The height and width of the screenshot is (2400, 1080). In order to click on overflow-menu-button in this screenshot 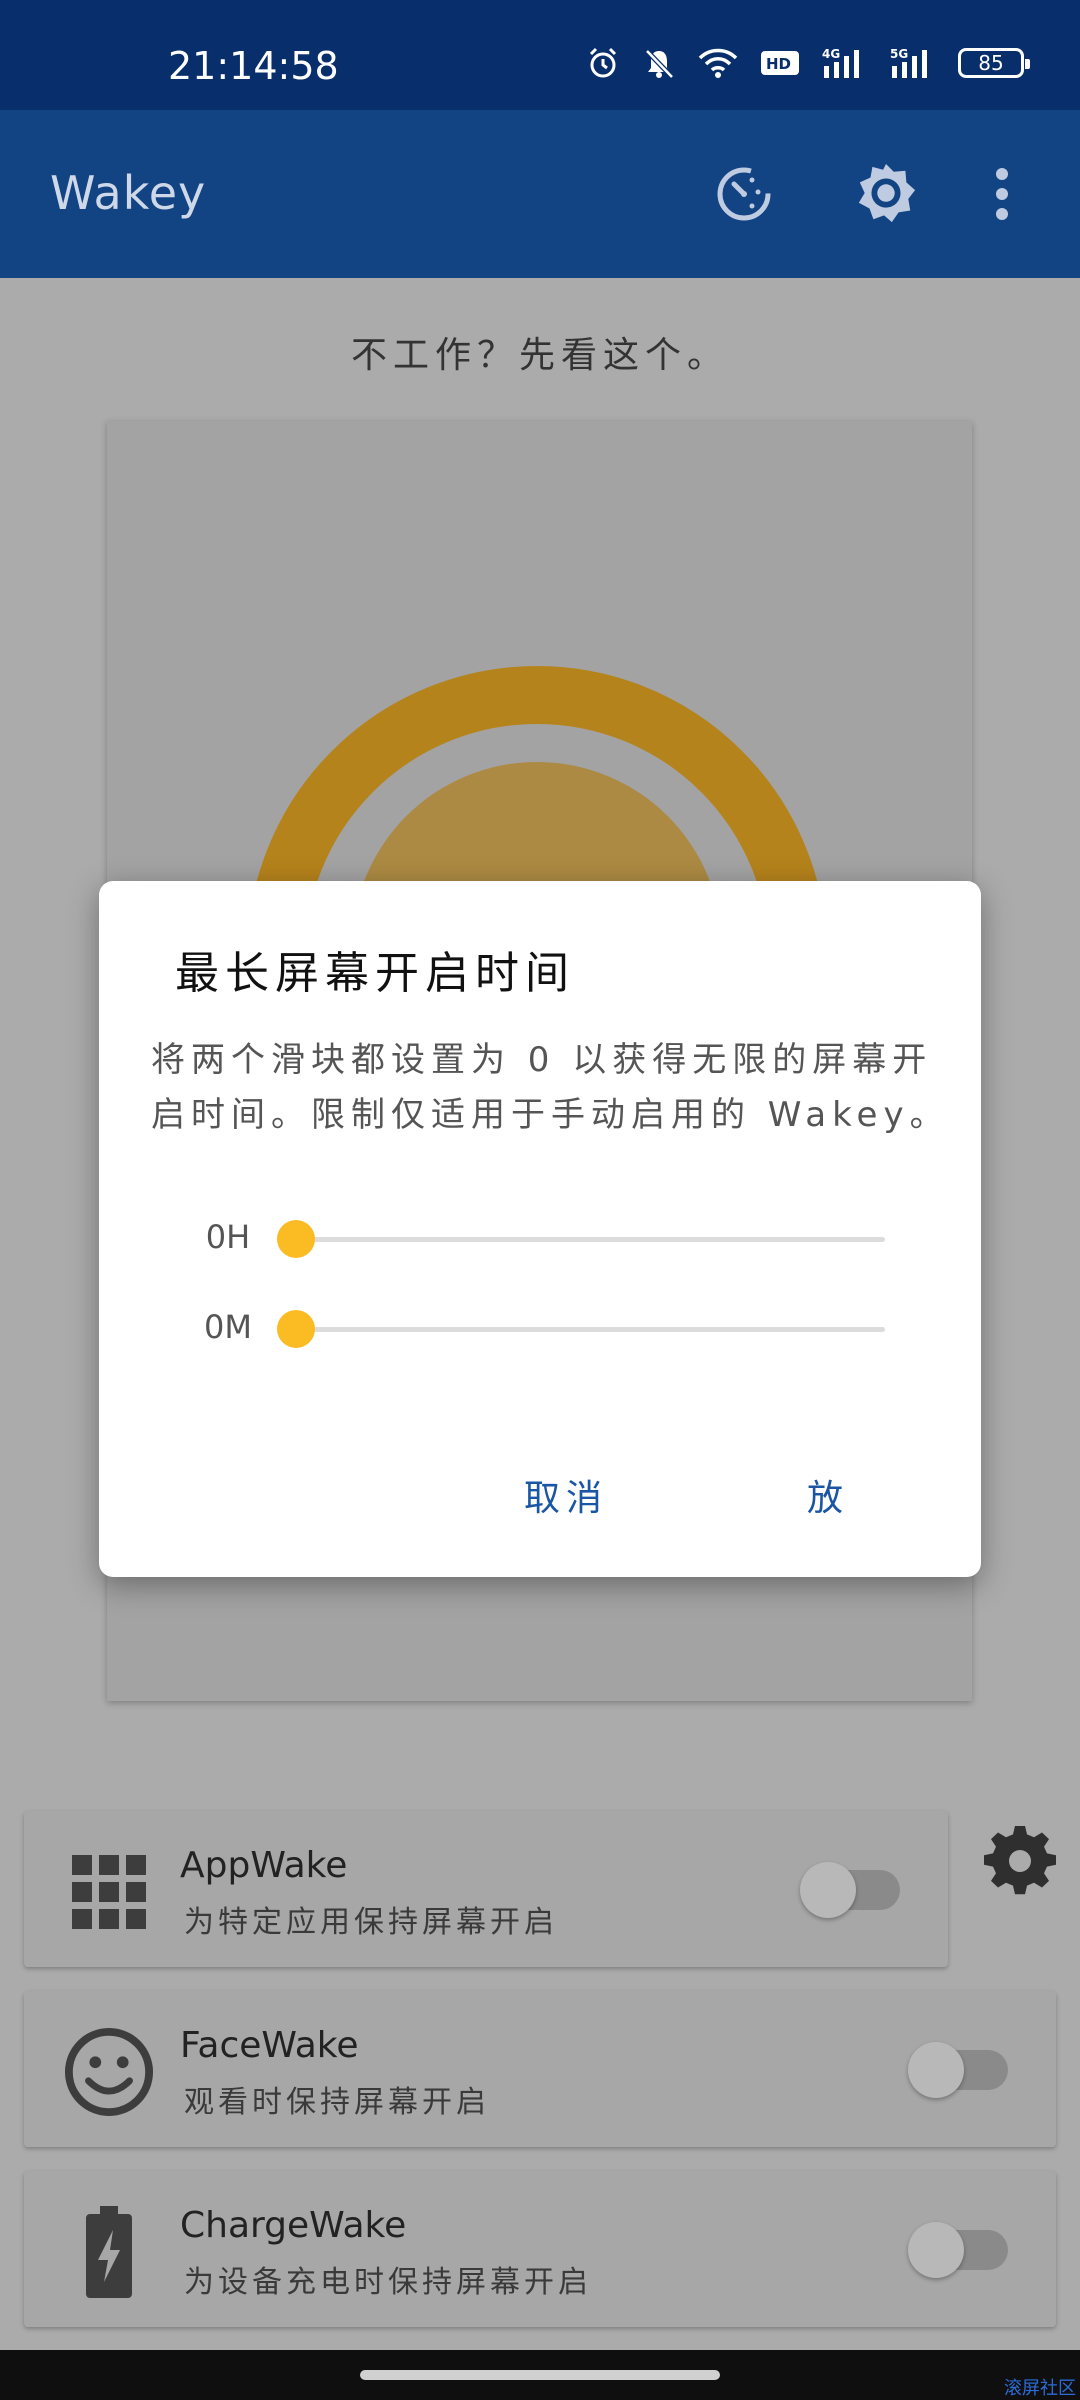, I will do `click(1002, 194)`.